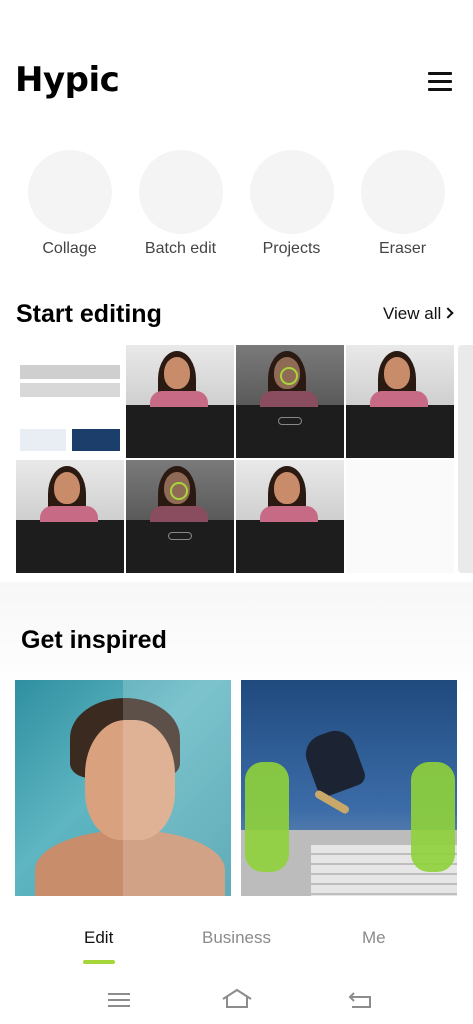 This screenshot has width=473, height=1024. I want to click on system-nav-bar, so click(236, 1001).